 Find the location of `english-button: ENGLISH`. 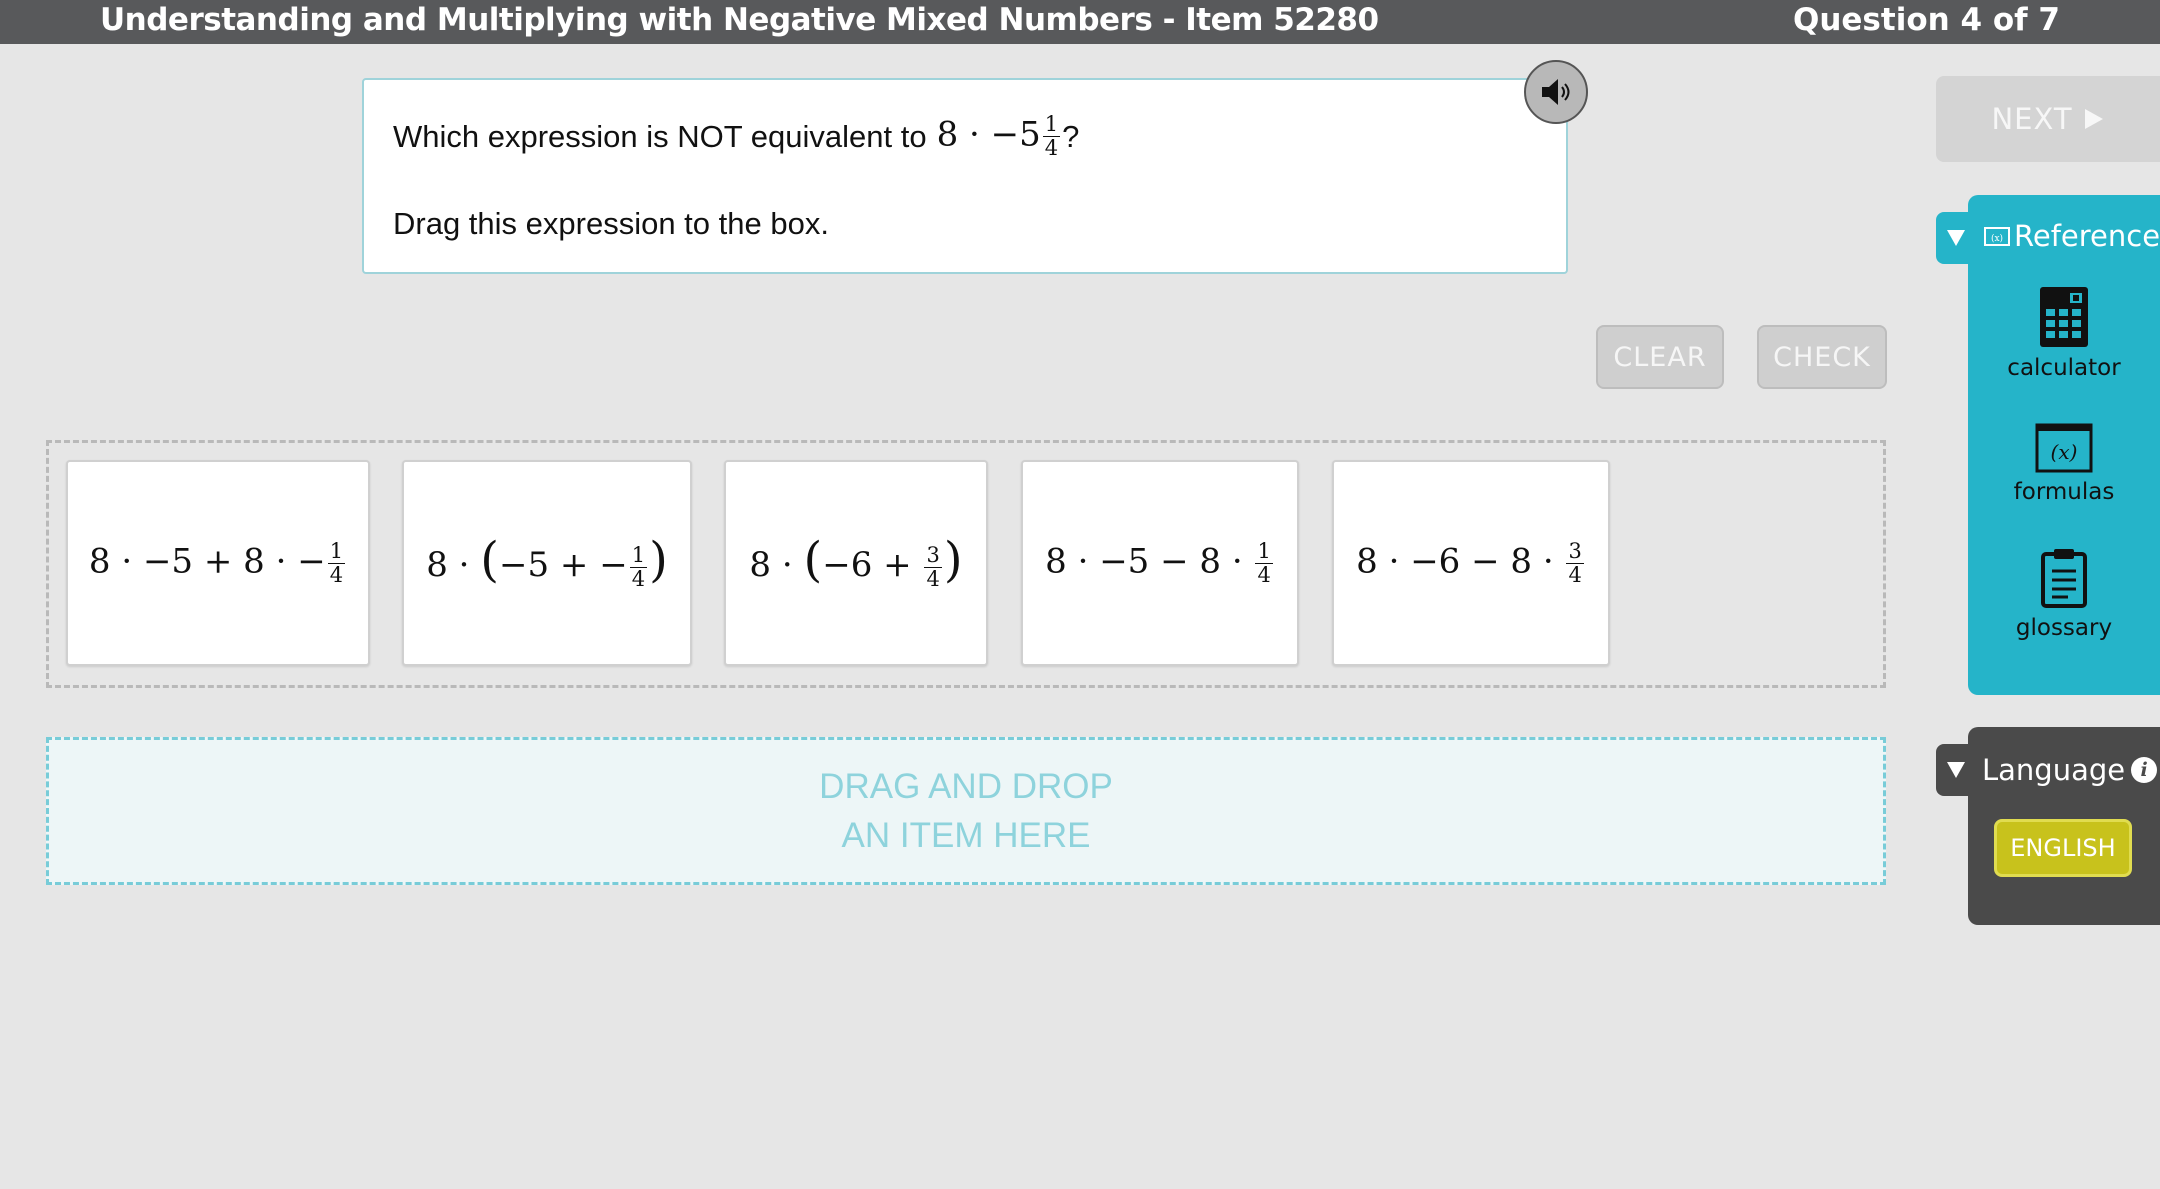

english-button: ENGLISH is located at coordinates (2063, 848).